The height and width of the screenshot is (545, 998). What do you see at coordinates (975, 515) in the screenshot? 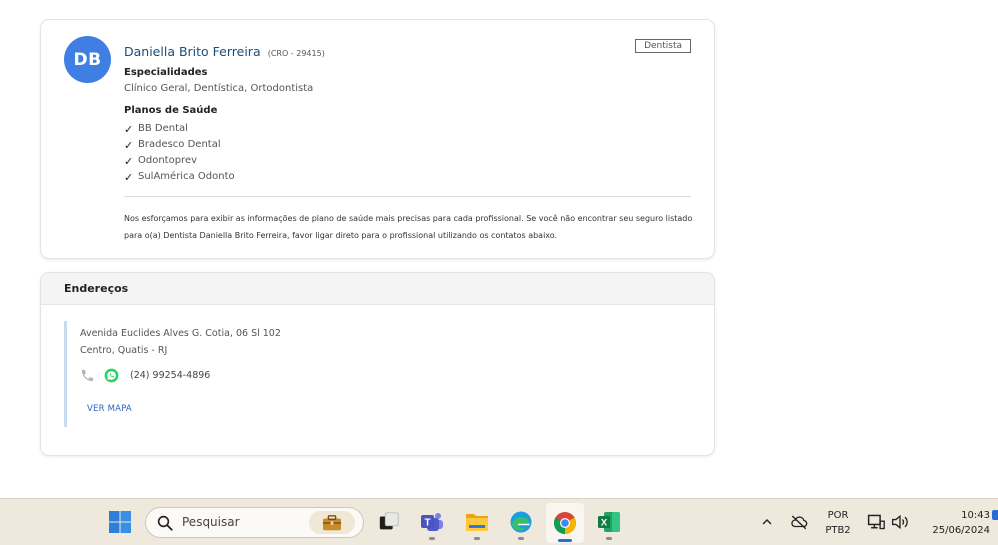
I see `clock-time: 10:43` at bounding box center [975, 515].